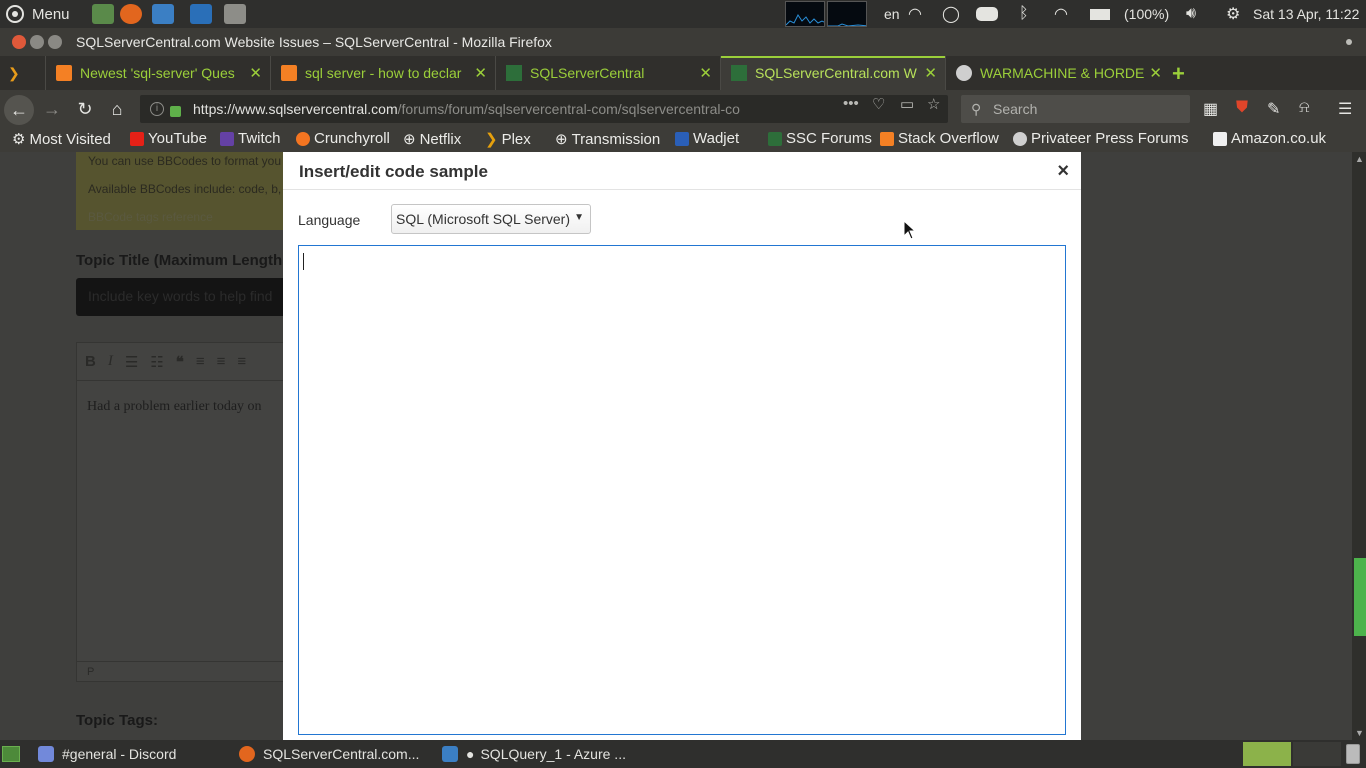 The image size is (1366, 768). Describe the element at coordinates (1075, 109) in the screenshot. I see `search-input: ⚲ Search` at that location.